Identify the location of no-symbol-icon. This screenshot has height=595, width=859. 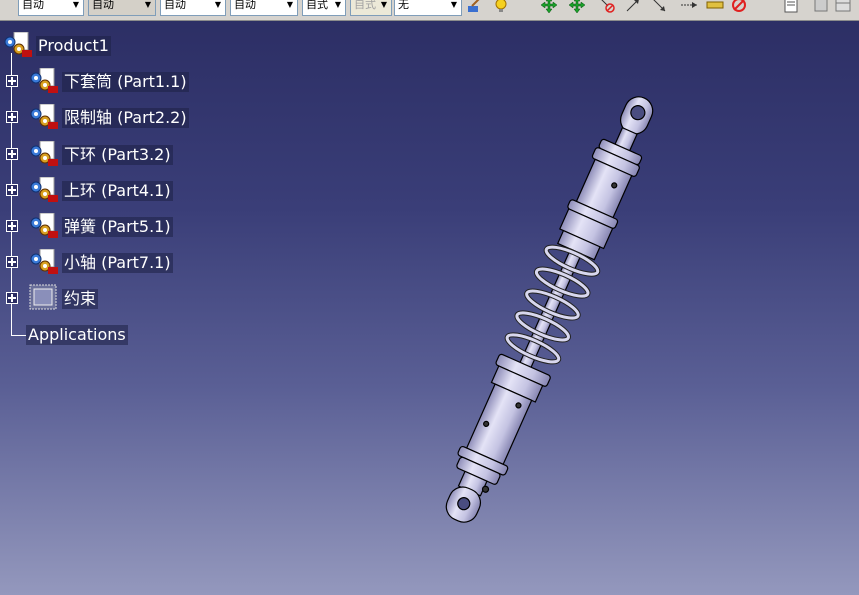
(739, 7).